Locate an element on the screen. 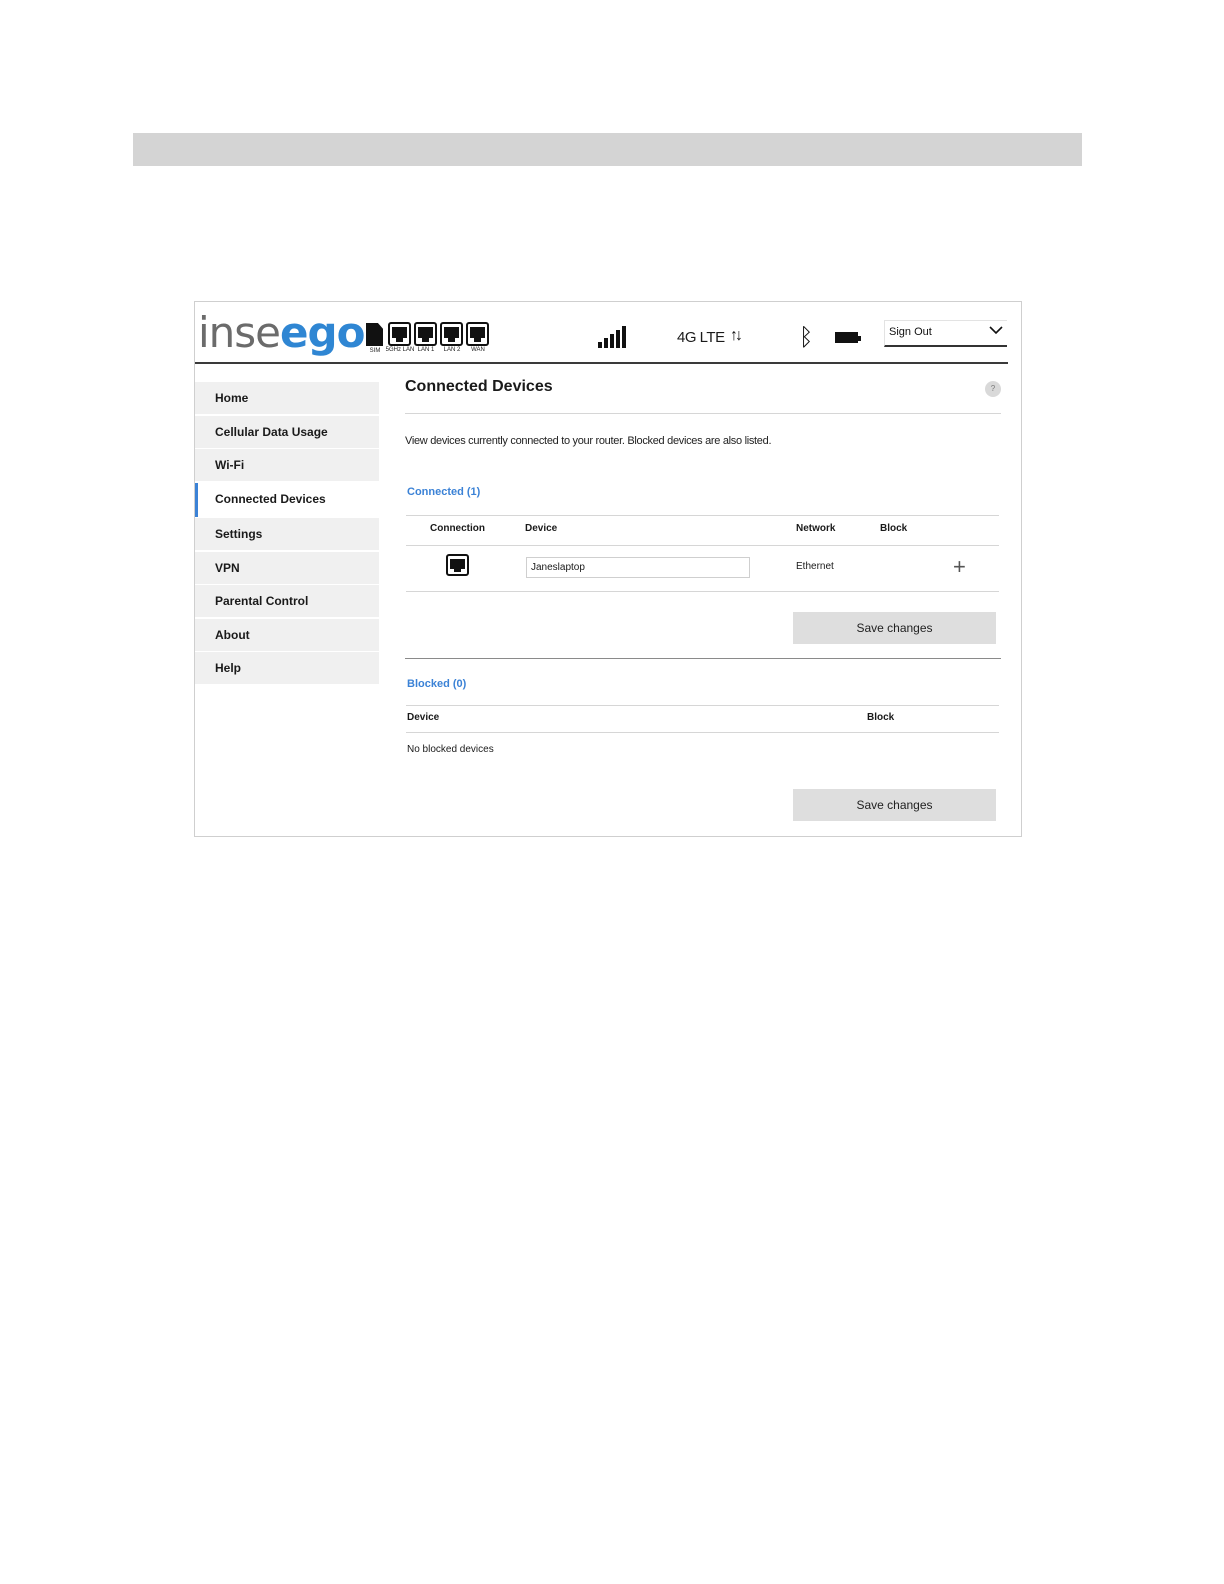  port-wan: WAN is located at coordinates (478, 341).